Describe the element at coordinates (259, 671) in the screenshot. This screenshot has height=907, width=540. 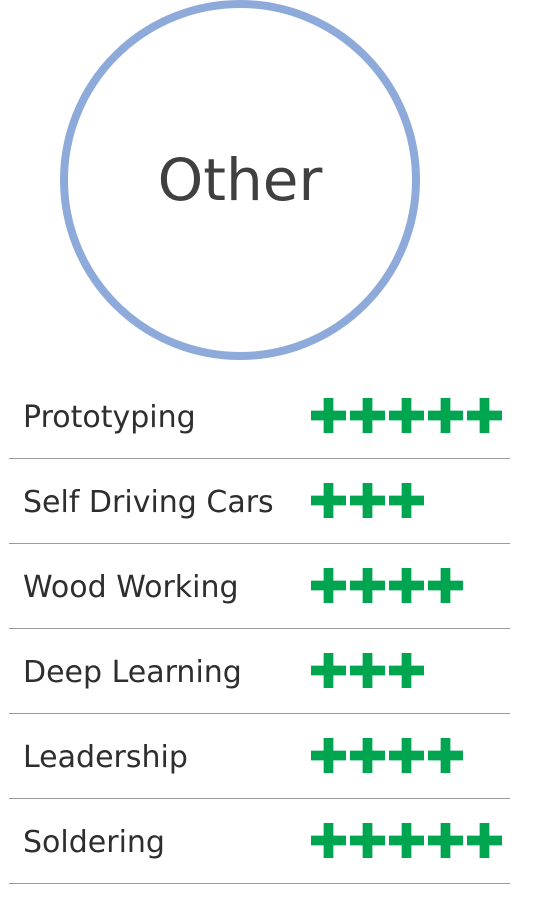
I see `skill-row: Deep Learning` at that location.